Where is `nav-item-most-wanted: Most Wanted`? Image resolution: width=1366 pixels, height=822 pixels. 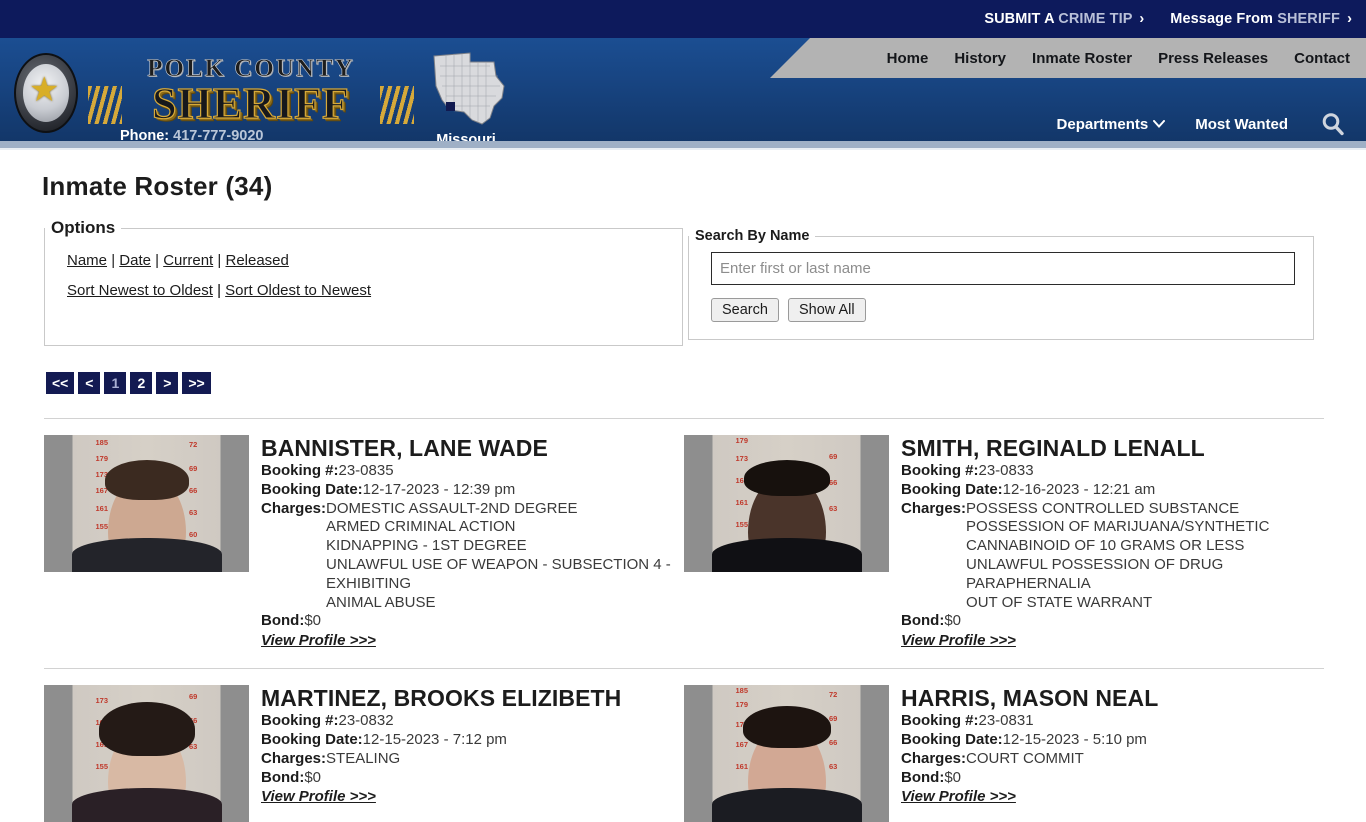
nav-item-most-wanted: Most Wanted is located at coordinates (1241, 124).